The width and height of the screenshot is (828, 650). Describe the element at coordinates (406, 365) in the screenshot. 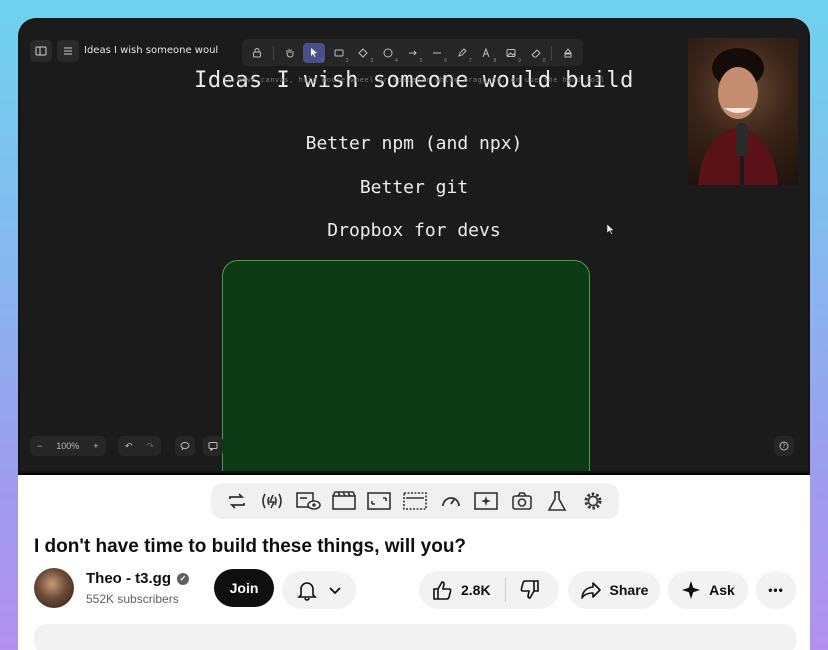

I see `green-rectangle-shape` at that location.